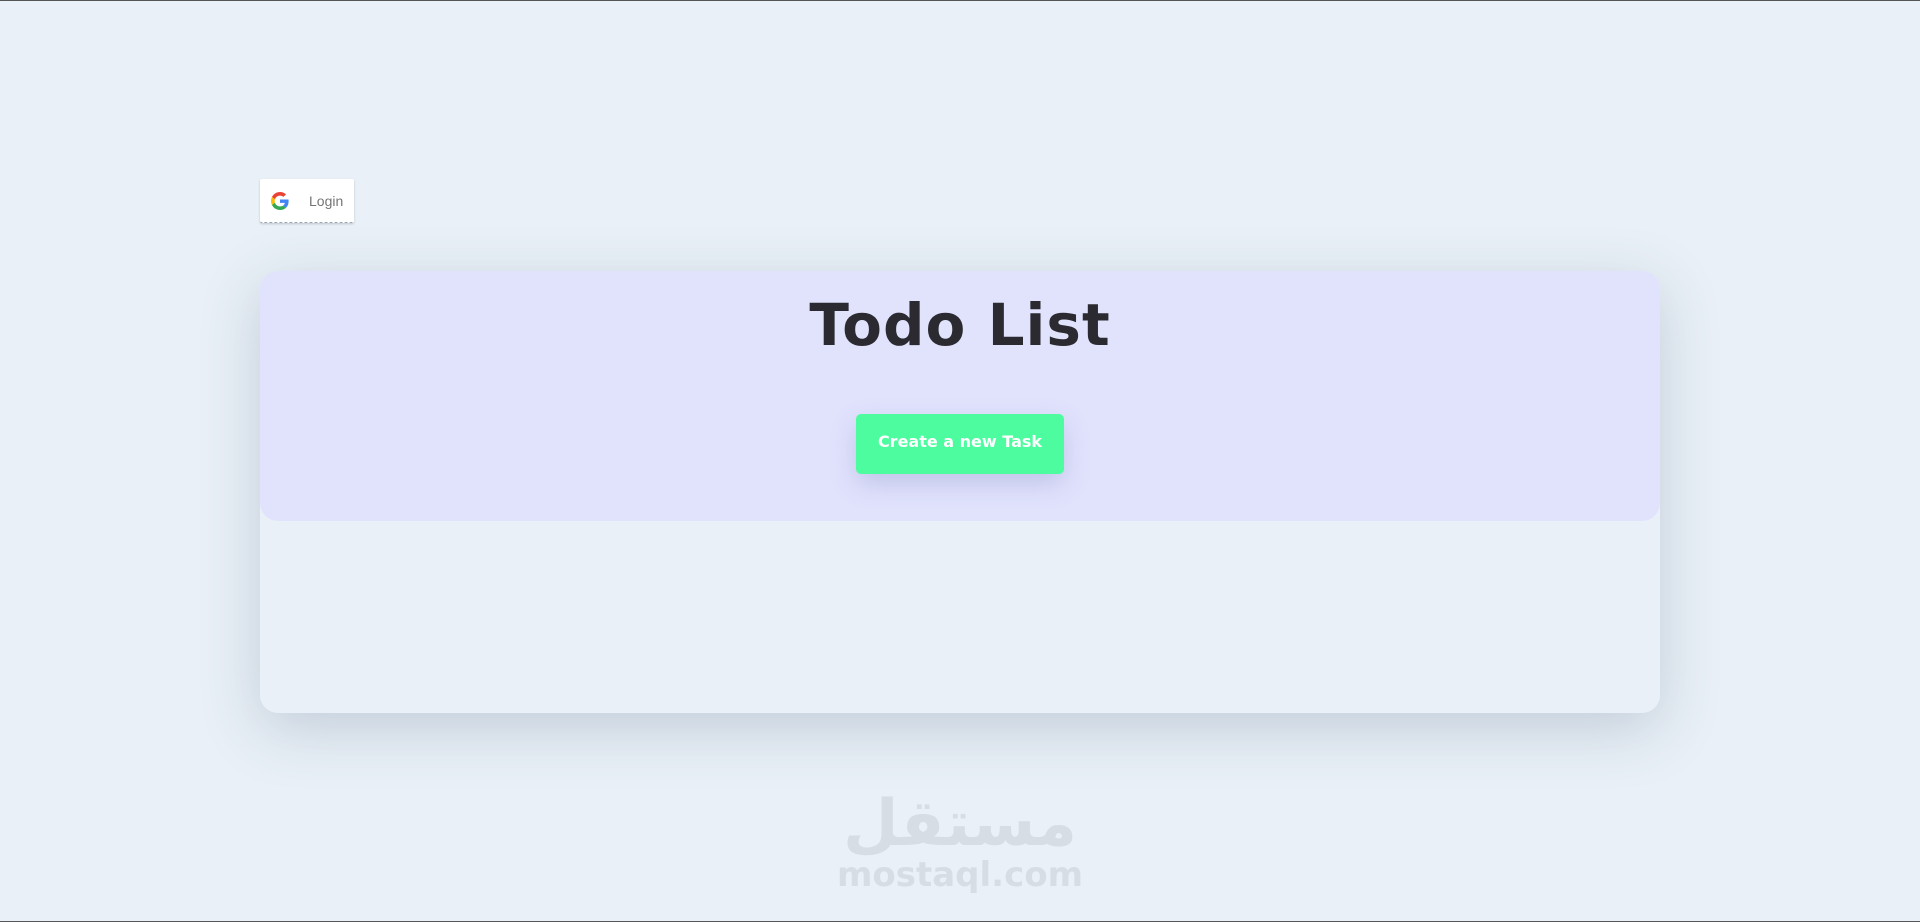  What do you see at coordinates (960, 444) in the screenshot?
I see `create-task-button: Create a new Task` at bounding box center [960, 444].